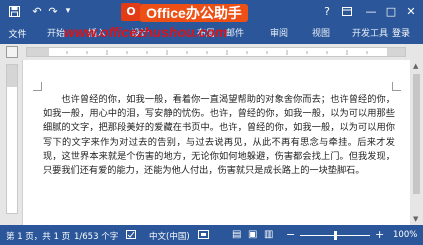 Image resolution: width=423 pixels, height=245 pixels. I want to click on close-button: ✕, so click(411, 11).